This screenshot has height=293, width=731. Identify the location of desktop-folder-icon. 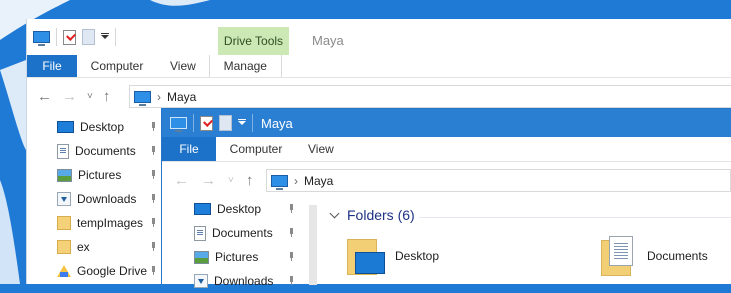
(366, 256).